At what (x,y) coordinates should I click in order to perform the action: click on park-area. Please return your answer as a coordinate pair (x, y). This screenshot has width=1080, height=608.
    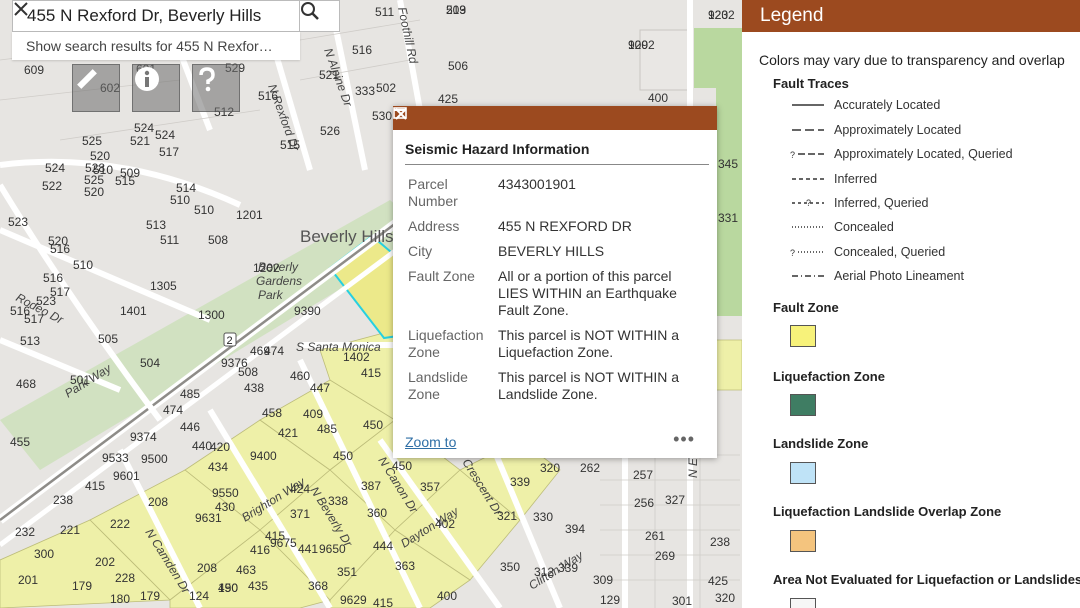
    Looking at the image, I should click on (718, 58).